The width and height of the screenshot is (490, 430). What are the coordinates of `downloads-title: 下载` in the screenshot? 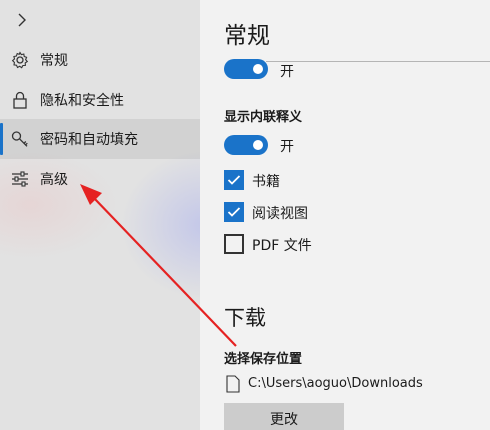 It's located at (245, 318).